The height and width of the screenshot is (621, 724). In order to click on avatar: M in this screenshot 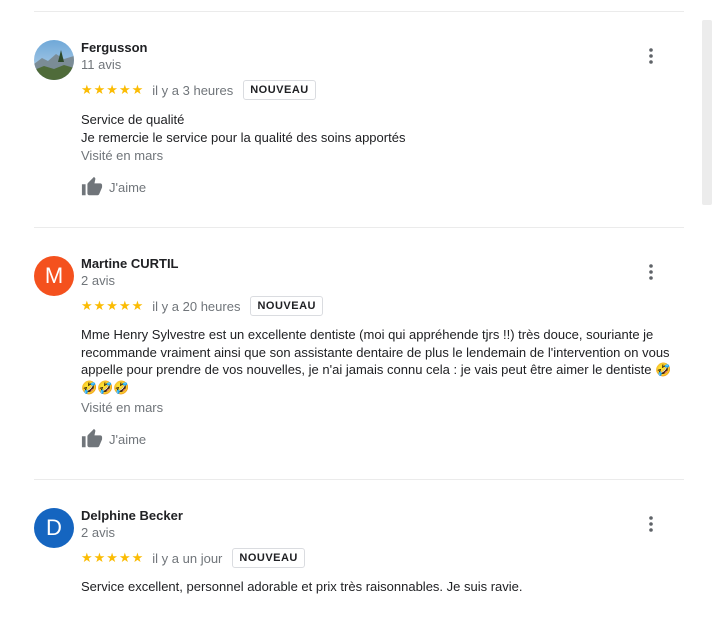, I will do `click(54, 276)`.